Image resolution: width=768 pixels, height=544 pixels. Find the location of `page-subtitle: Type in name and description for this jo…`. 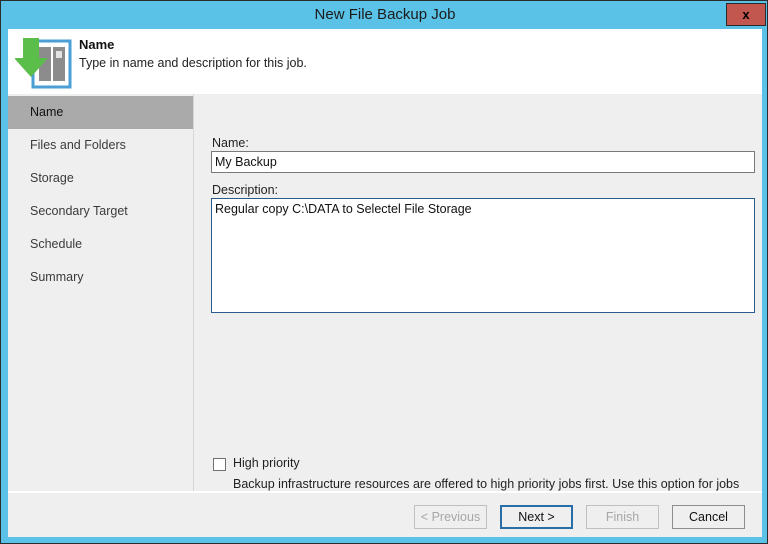

page-subtitle: Type in name and description for this jo… is located at coordinates (193, 63).